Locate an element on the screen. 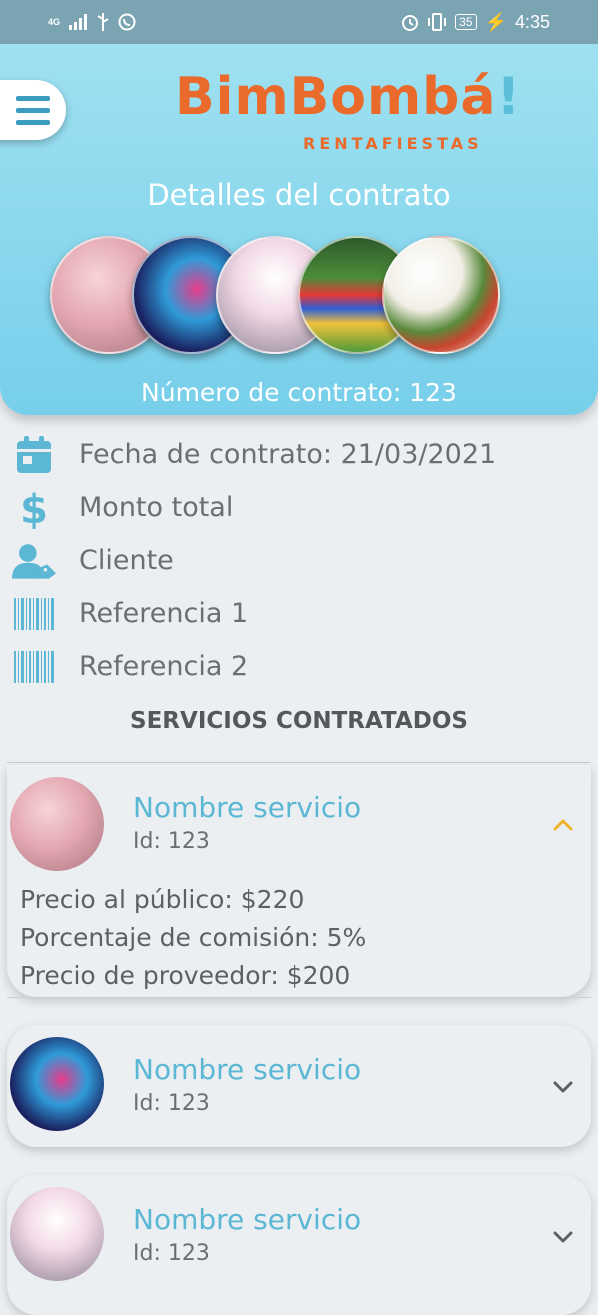 Image resolution: width=598 pixels, height=1315 pixels. page-title: Detalles del contrato is located at coordinates (299, 195).